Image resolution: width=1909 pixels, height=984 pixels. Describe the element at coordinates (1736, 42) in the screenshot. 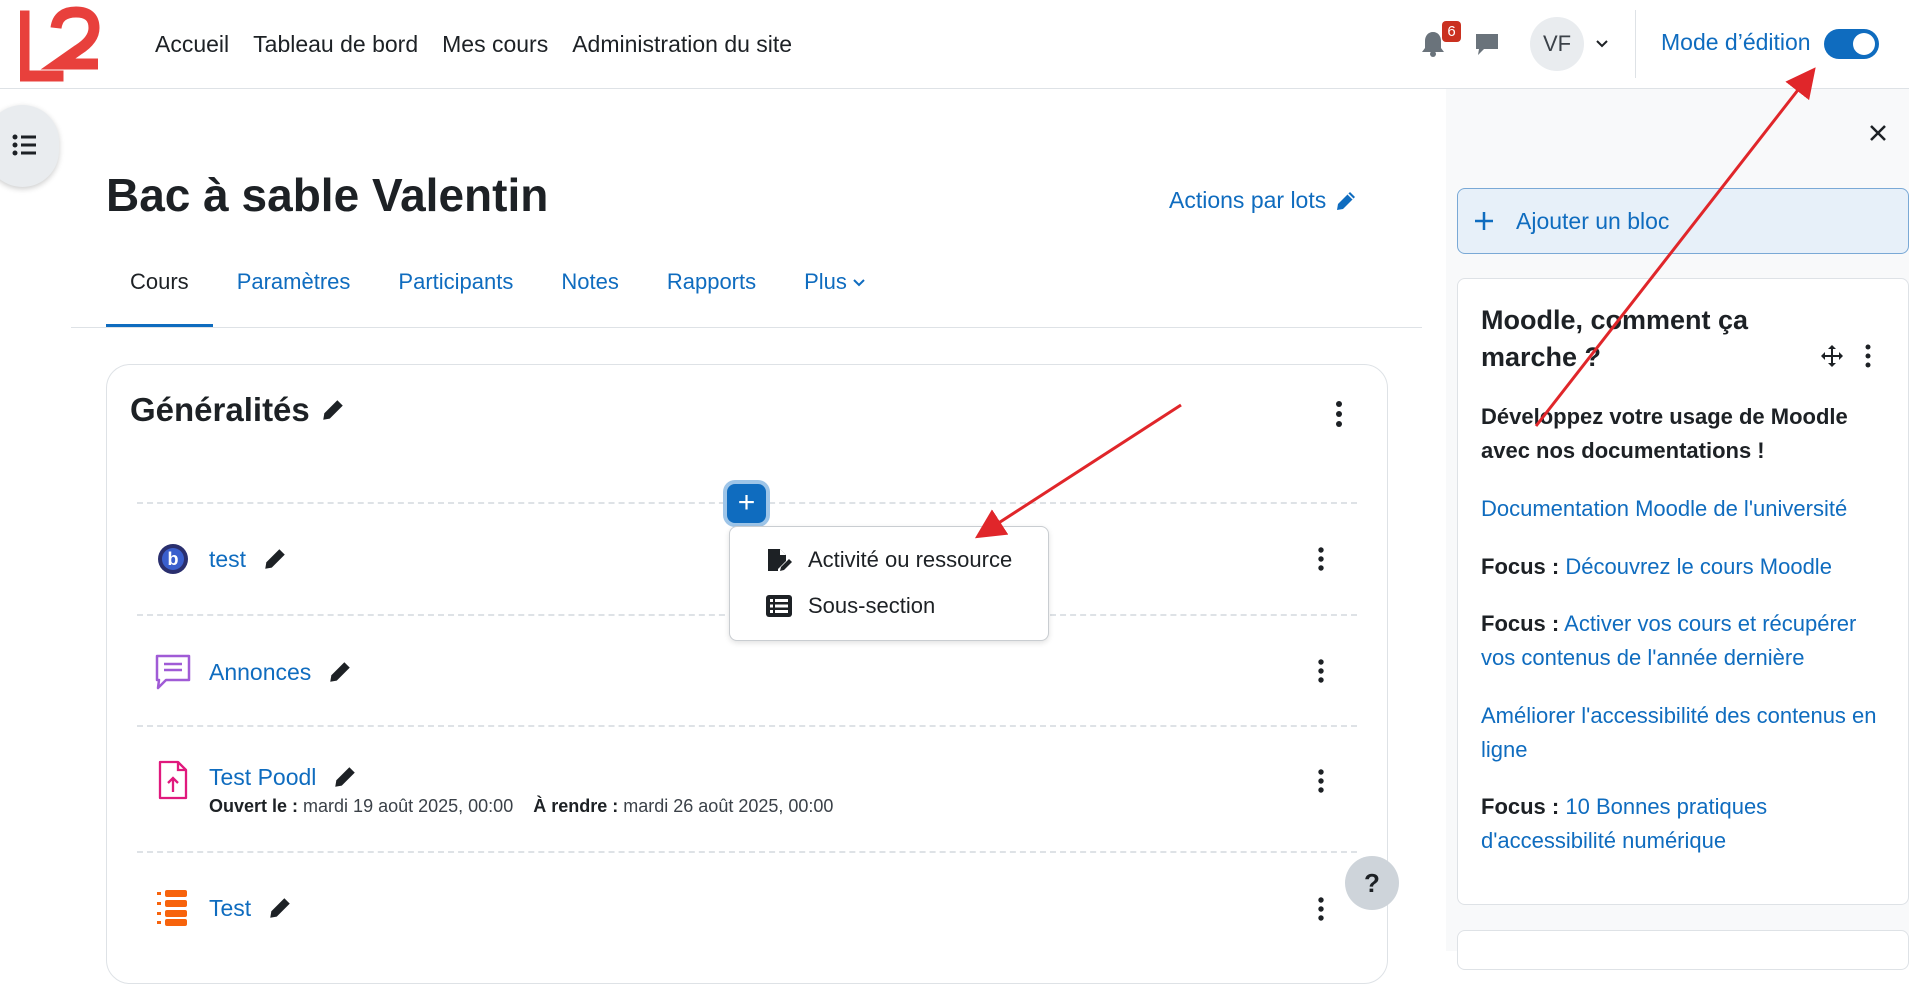

I see `edit-mode-label: Mode d’édition` at that location.